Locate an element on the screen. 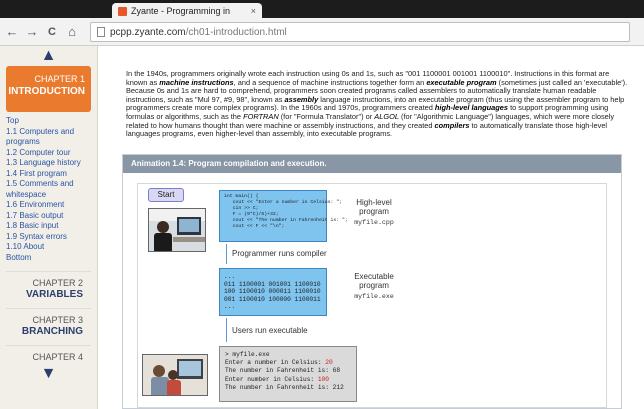  console-line: The number in Fahrenheit is: 212 is located at coordinates (288, 388).